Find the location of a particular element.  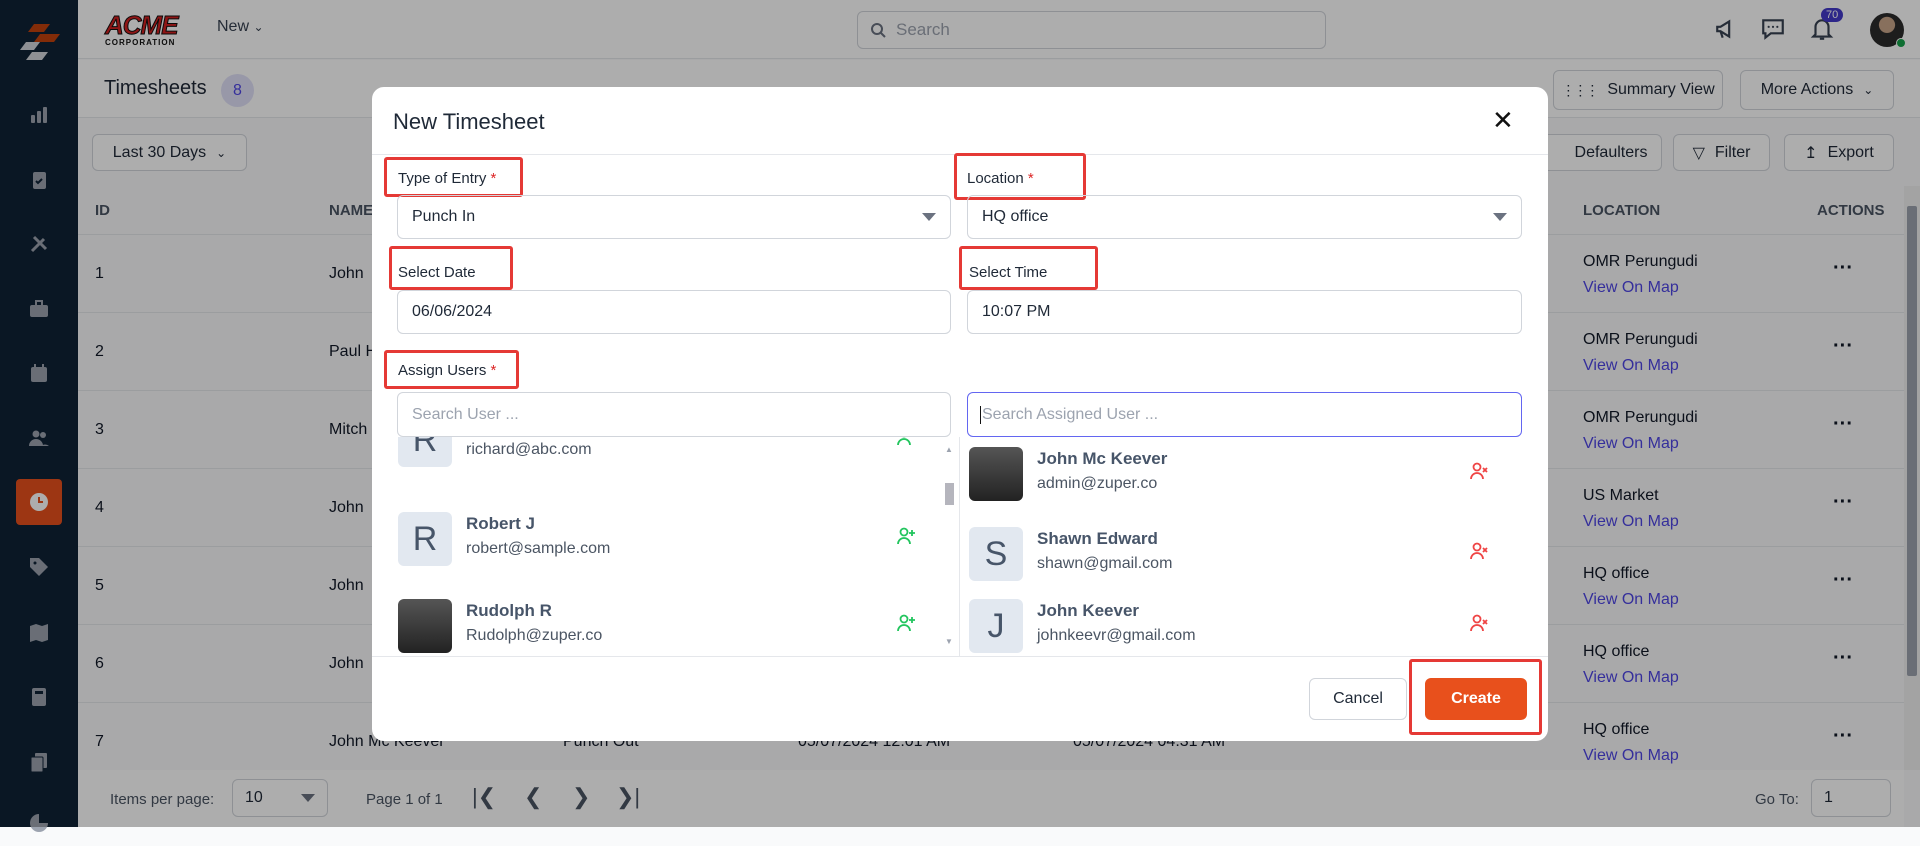

user-email: johnkeevr@gmail.com is located at coordinates (1116, 635).